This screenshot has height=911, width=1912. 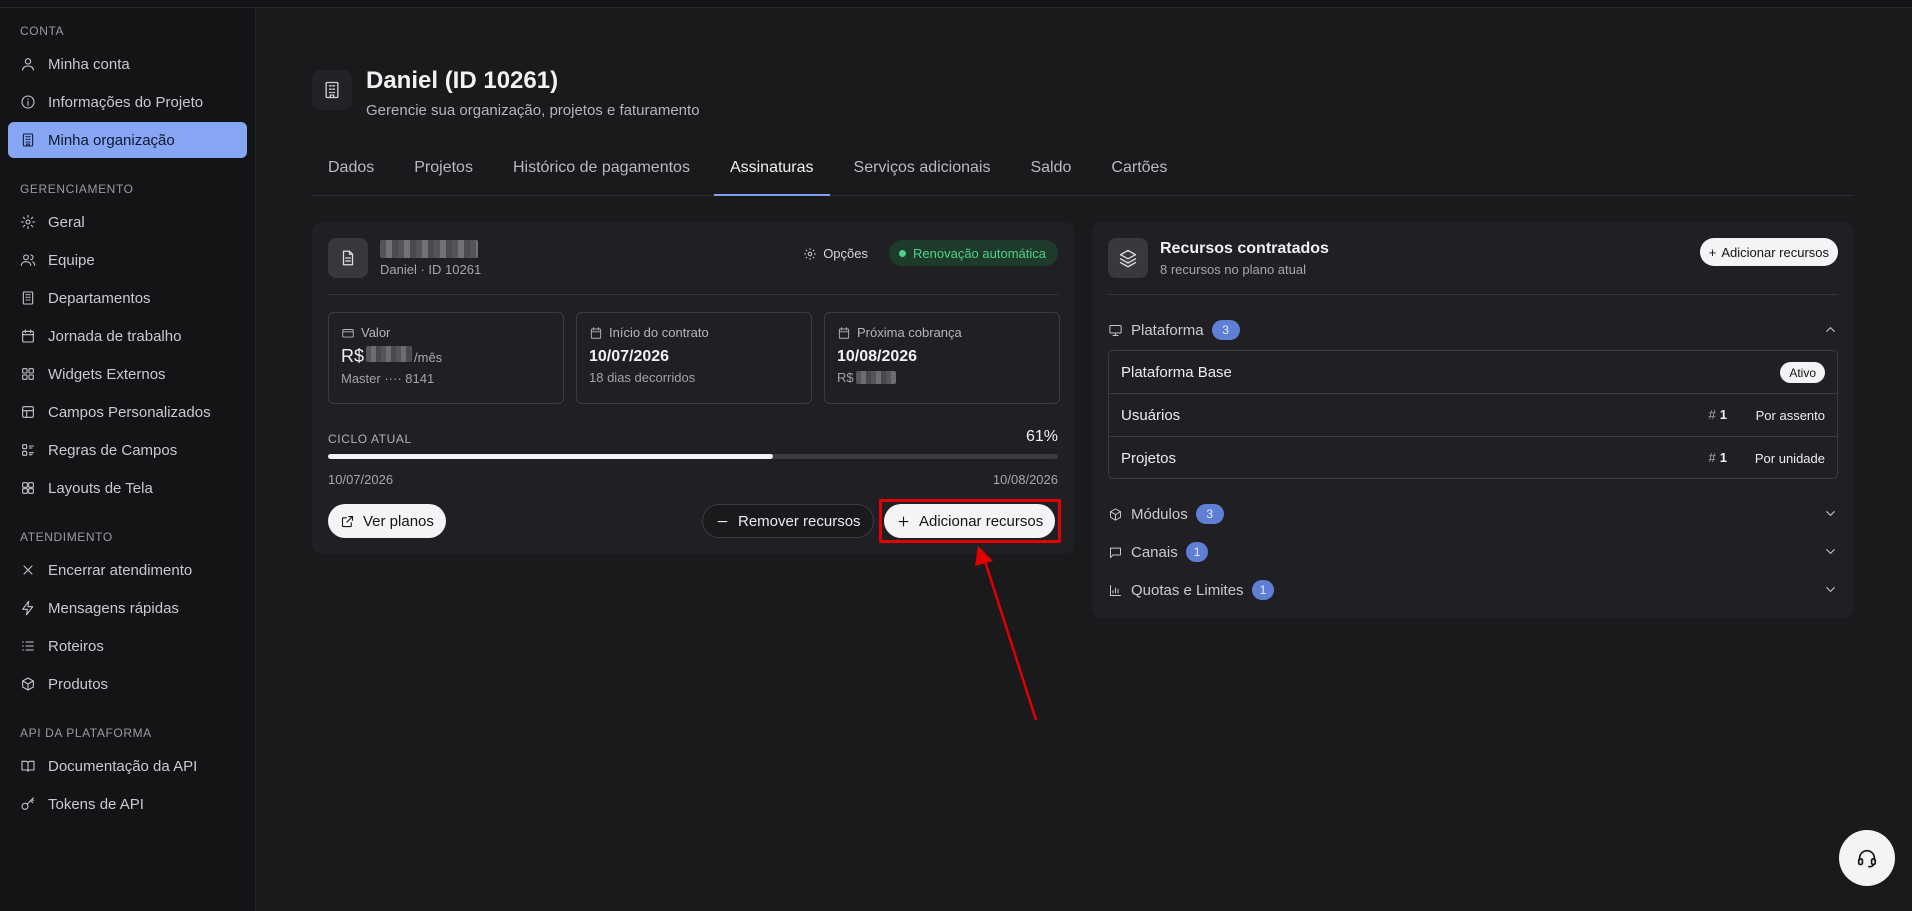 I want to click on tab-projetos: Projetos, so click(x=443, y=175).